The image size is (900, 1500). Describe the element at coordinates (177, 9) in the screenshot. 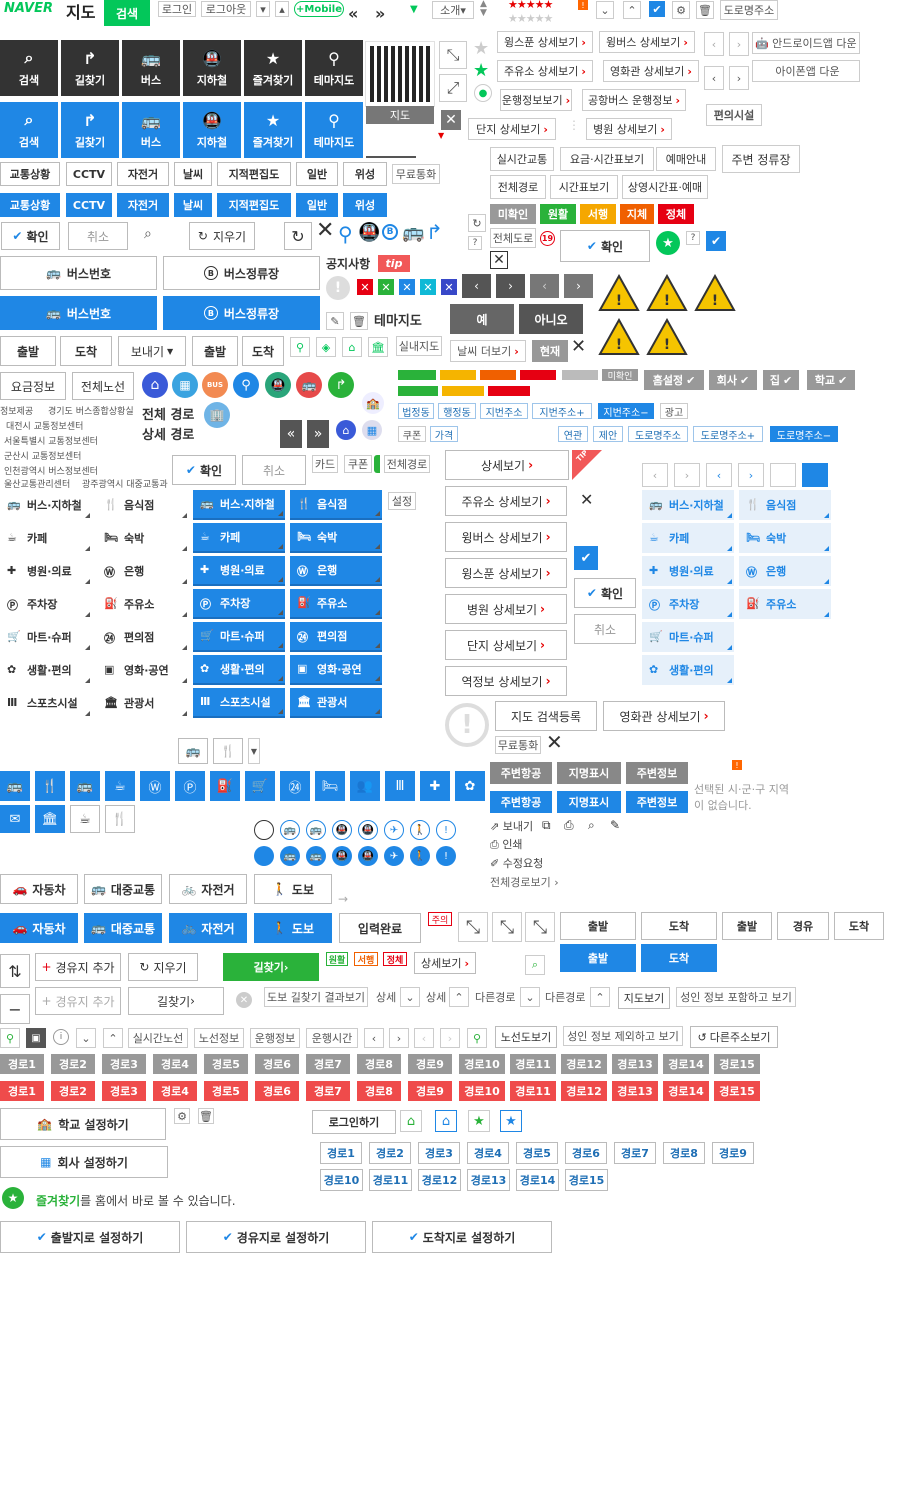

I see `login-button: 로그인` at that location.